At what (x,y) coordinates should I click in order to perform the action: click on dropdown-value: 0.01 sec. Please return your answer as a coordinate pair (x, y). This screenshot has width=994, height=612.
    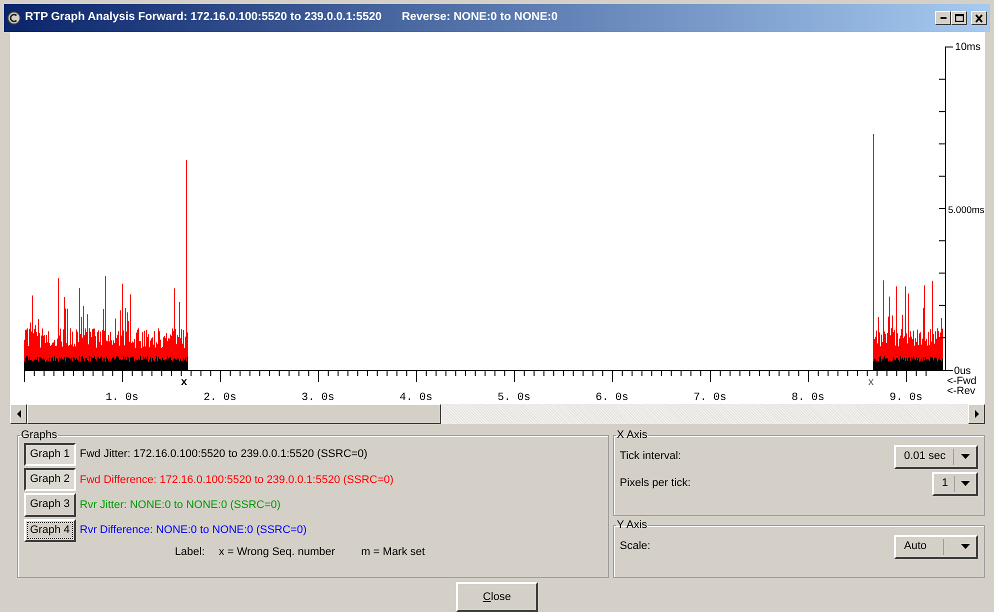
    Looking at the image, I should click on (925, 456).